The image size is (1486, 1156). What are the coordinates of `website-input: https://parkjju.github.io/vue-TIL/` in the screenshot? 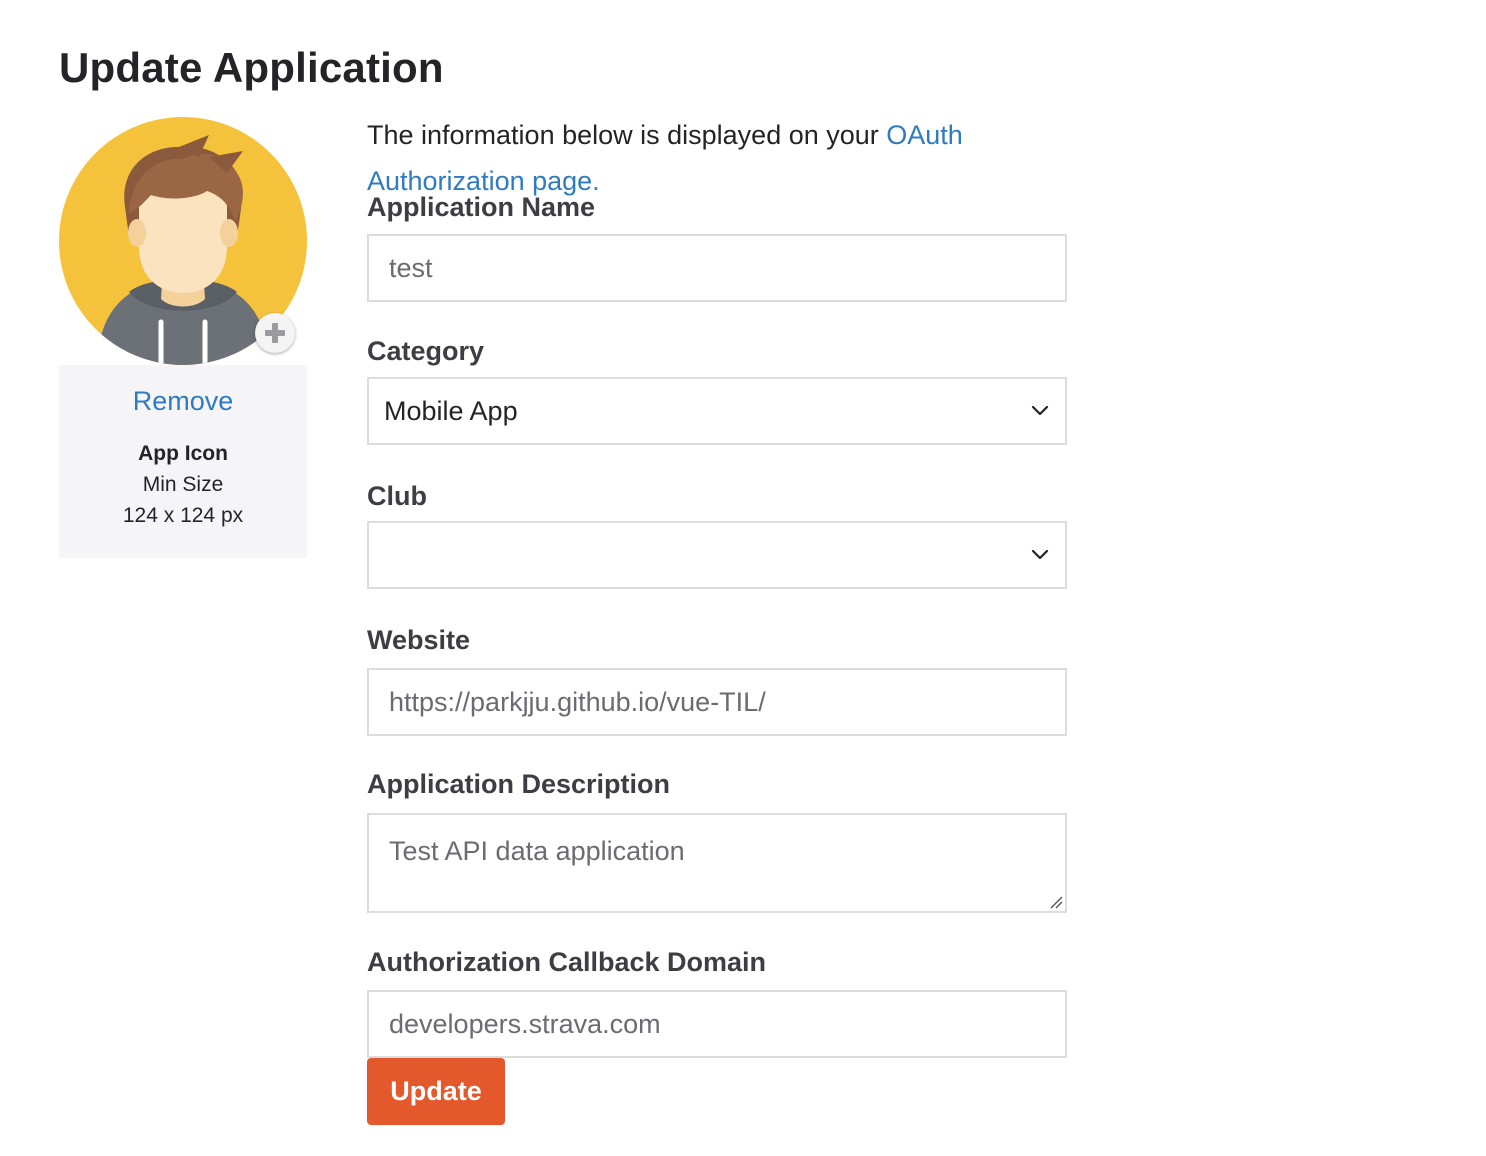 It's located at (717, 702).